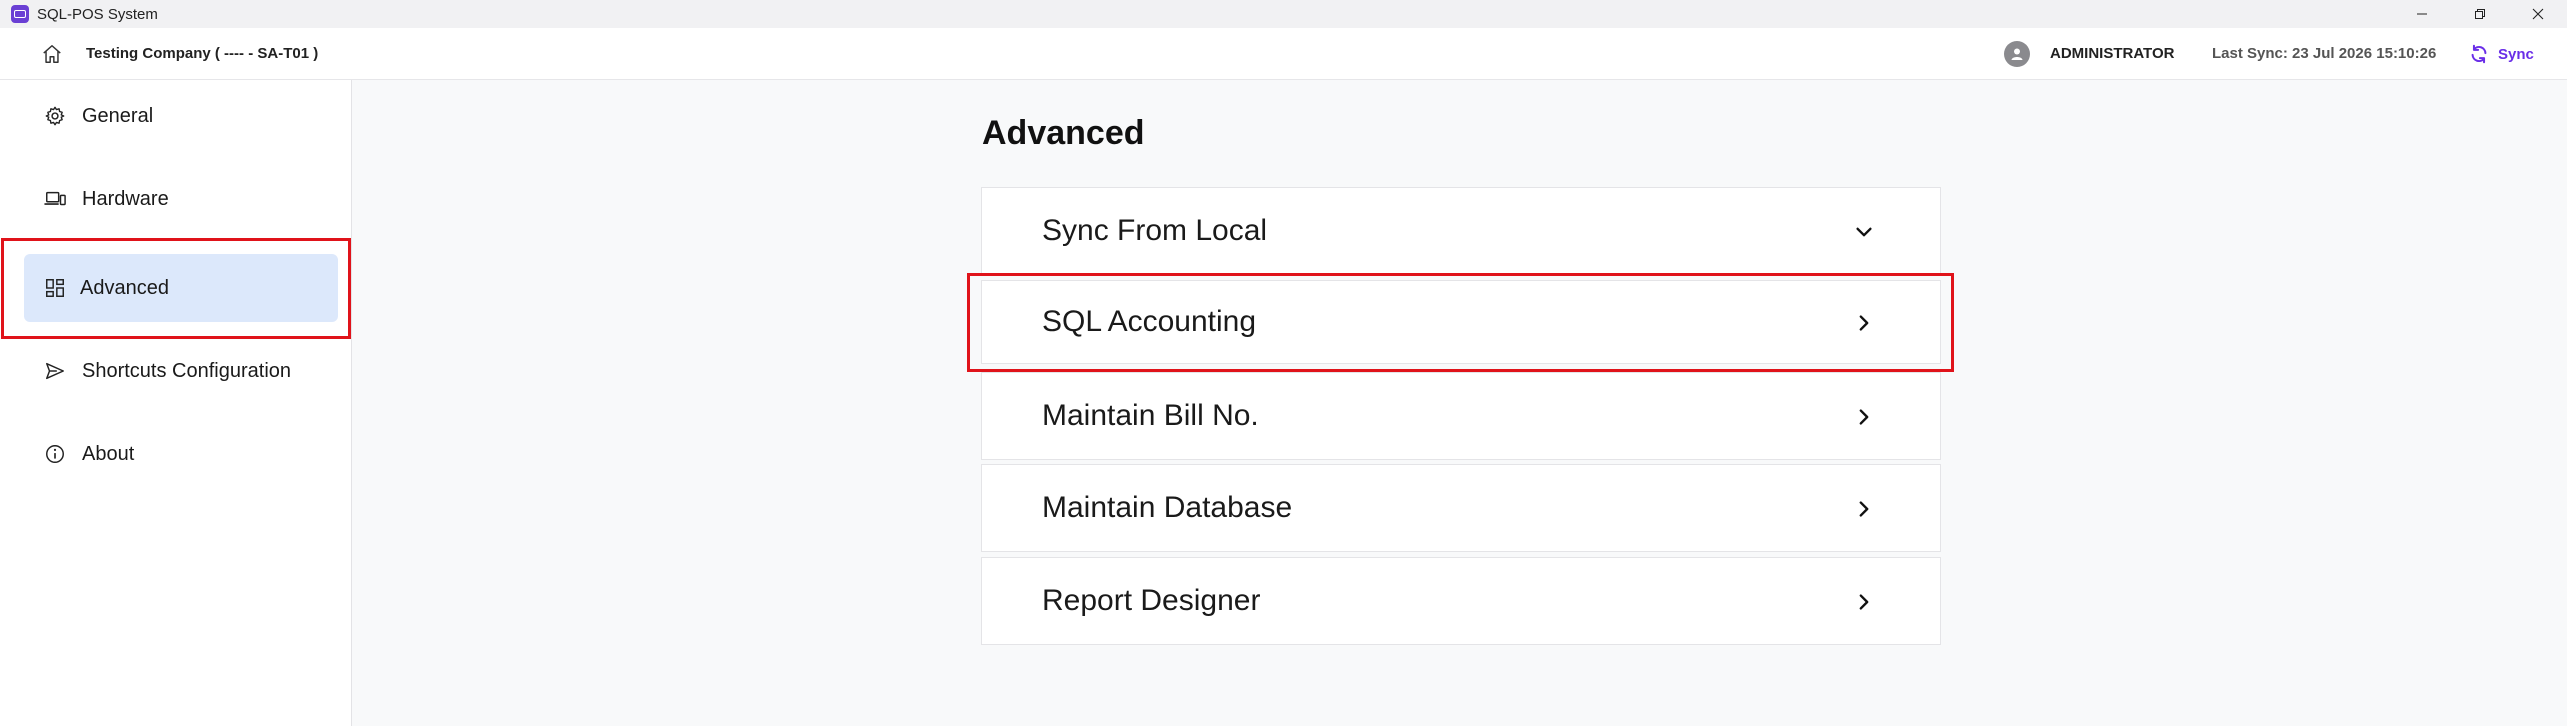 The width and height of the screenshot is (2567, 726). I want to click on user-name: ADMINISTRATOR, so click(2112, 53).